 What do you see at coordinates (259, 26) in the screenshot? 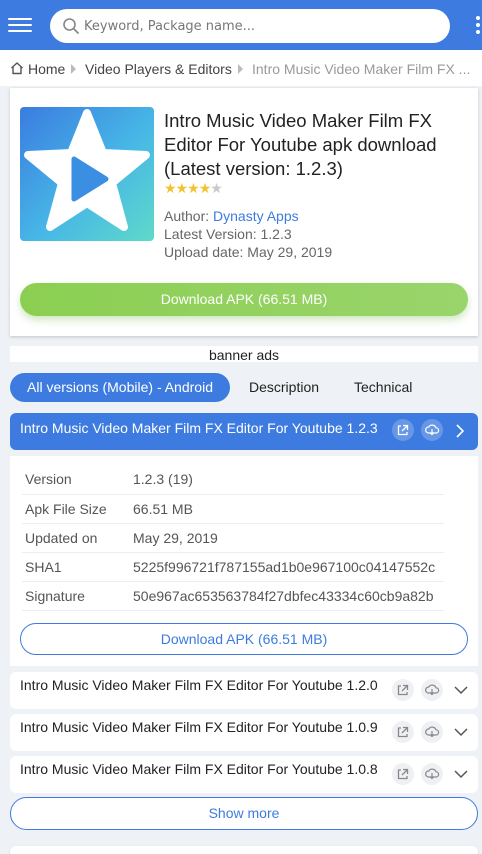
I see `search-input` at bounding box center [259, 26].